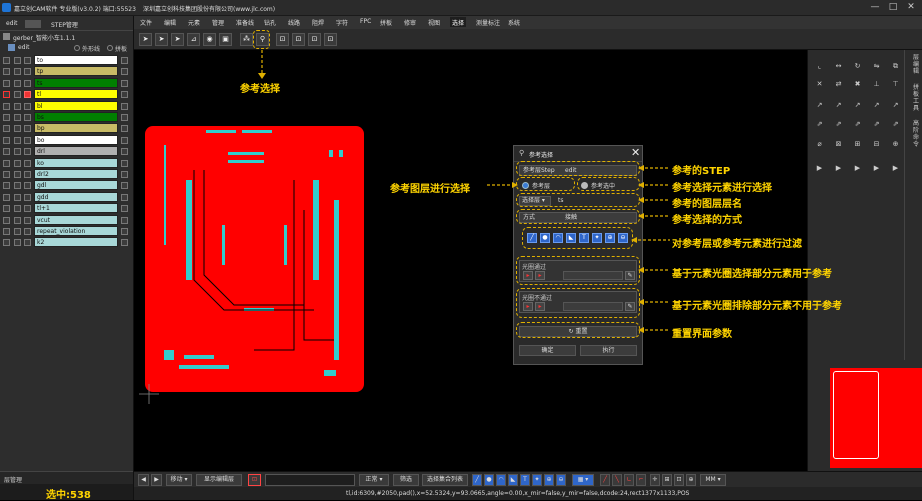 This screenshot has height=501, width=922. I want to click on annotation-ref-step: 参考的STEP, so click(701, 171).